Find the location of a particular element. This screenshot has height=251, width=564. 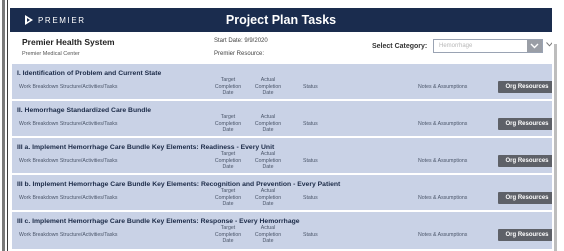

header-bar: PREMIER Project Plan Tasks is located at coordinates (281, 20).